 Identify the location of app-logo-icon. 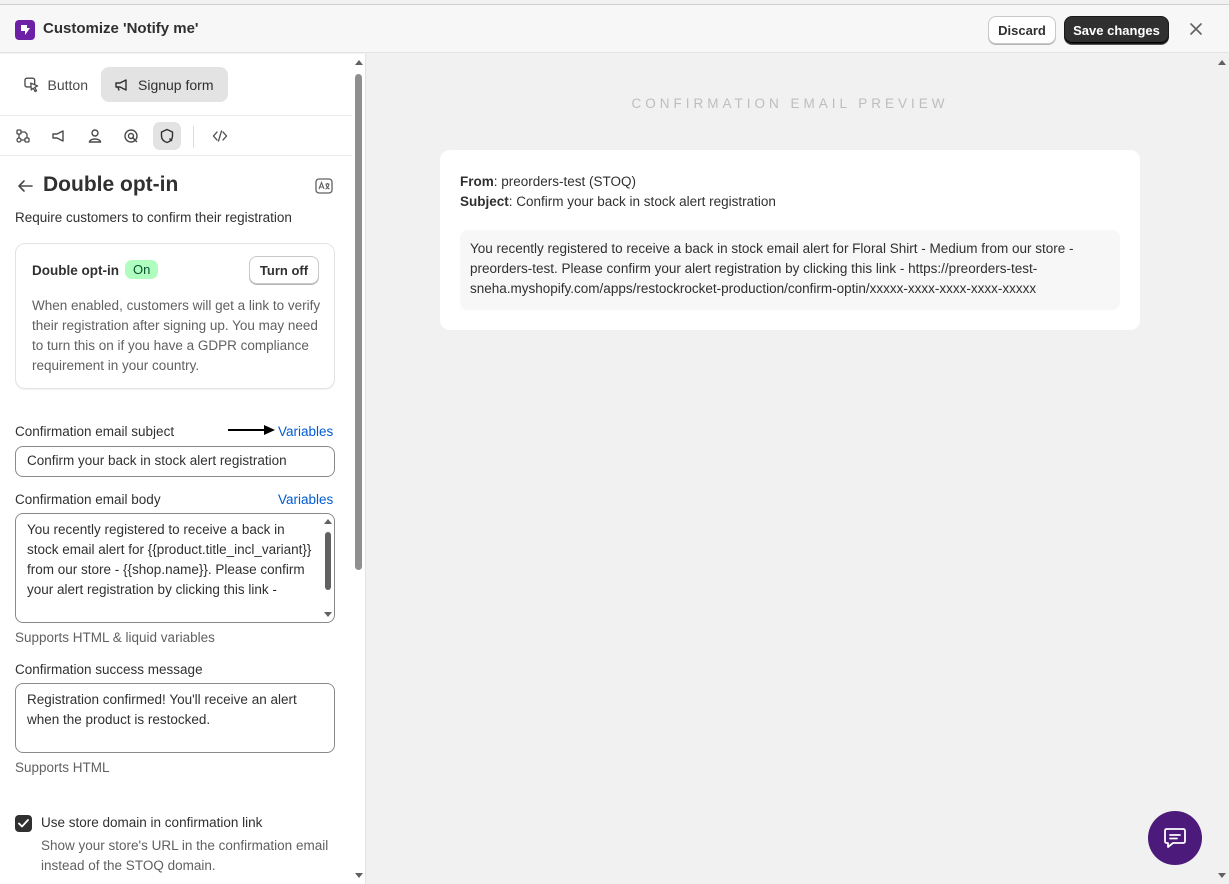
(25, 30).